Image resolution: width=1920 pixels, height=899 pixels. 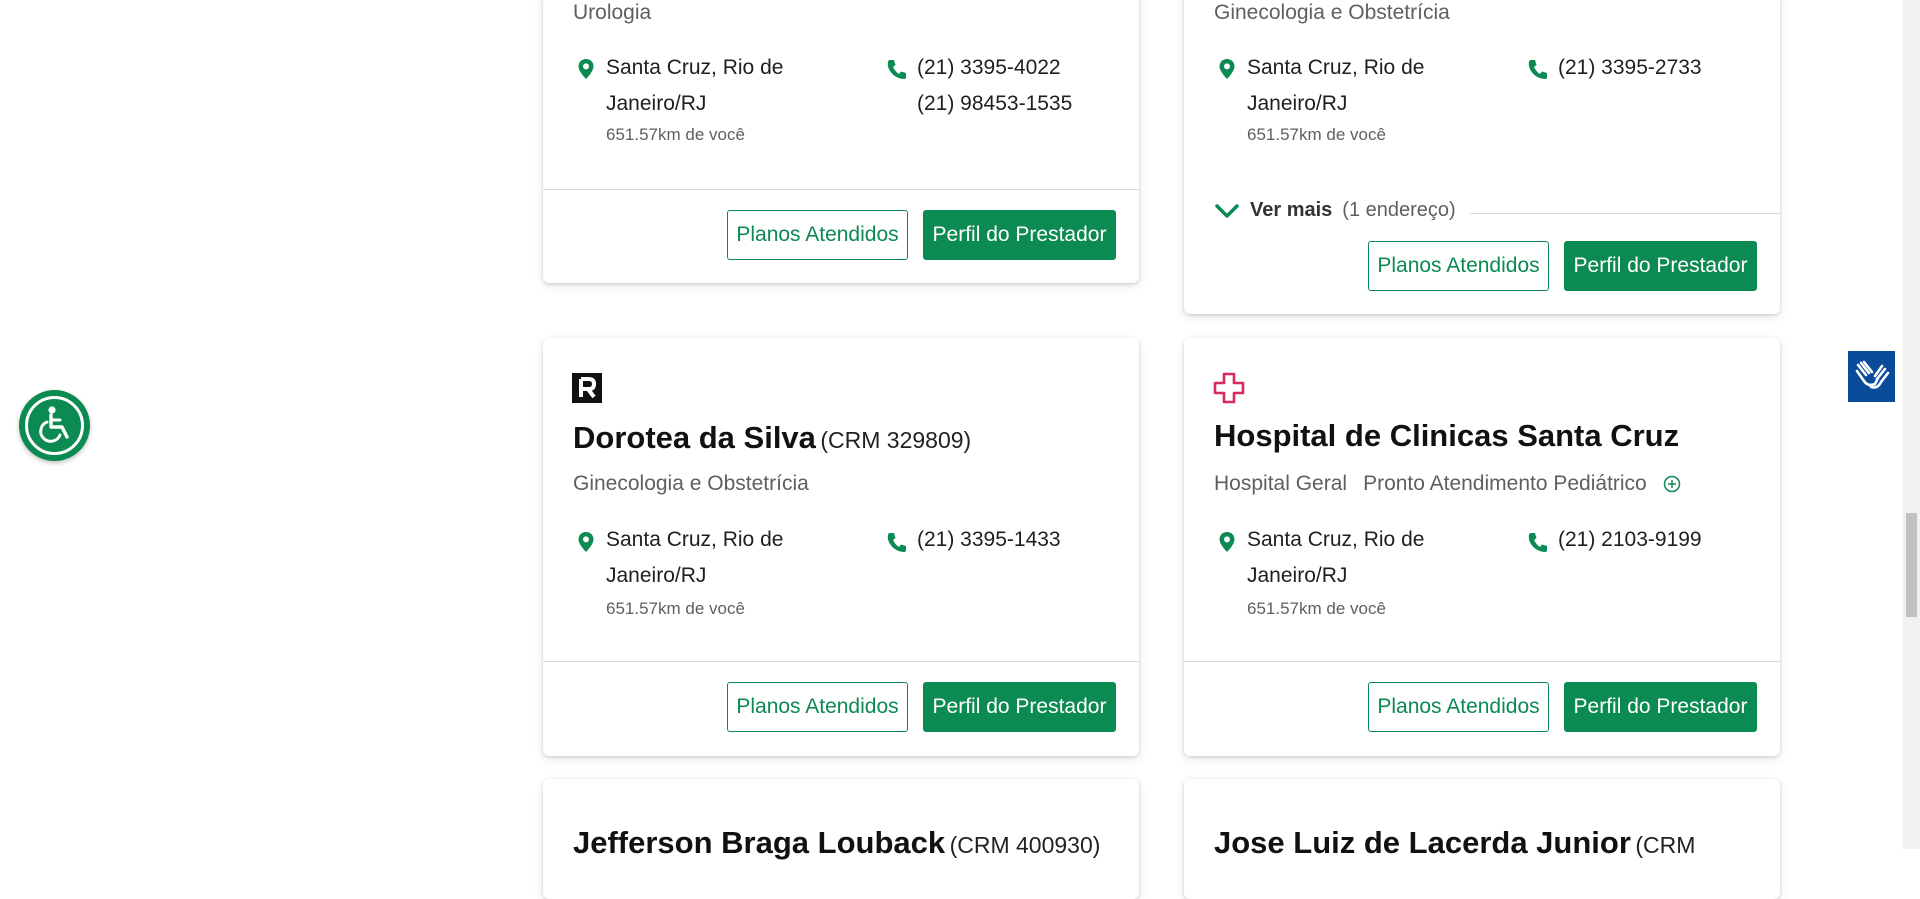 I want to click on provider-name: Jefferson Braga Louback (CRM 400930), so click(x=836, y=843).